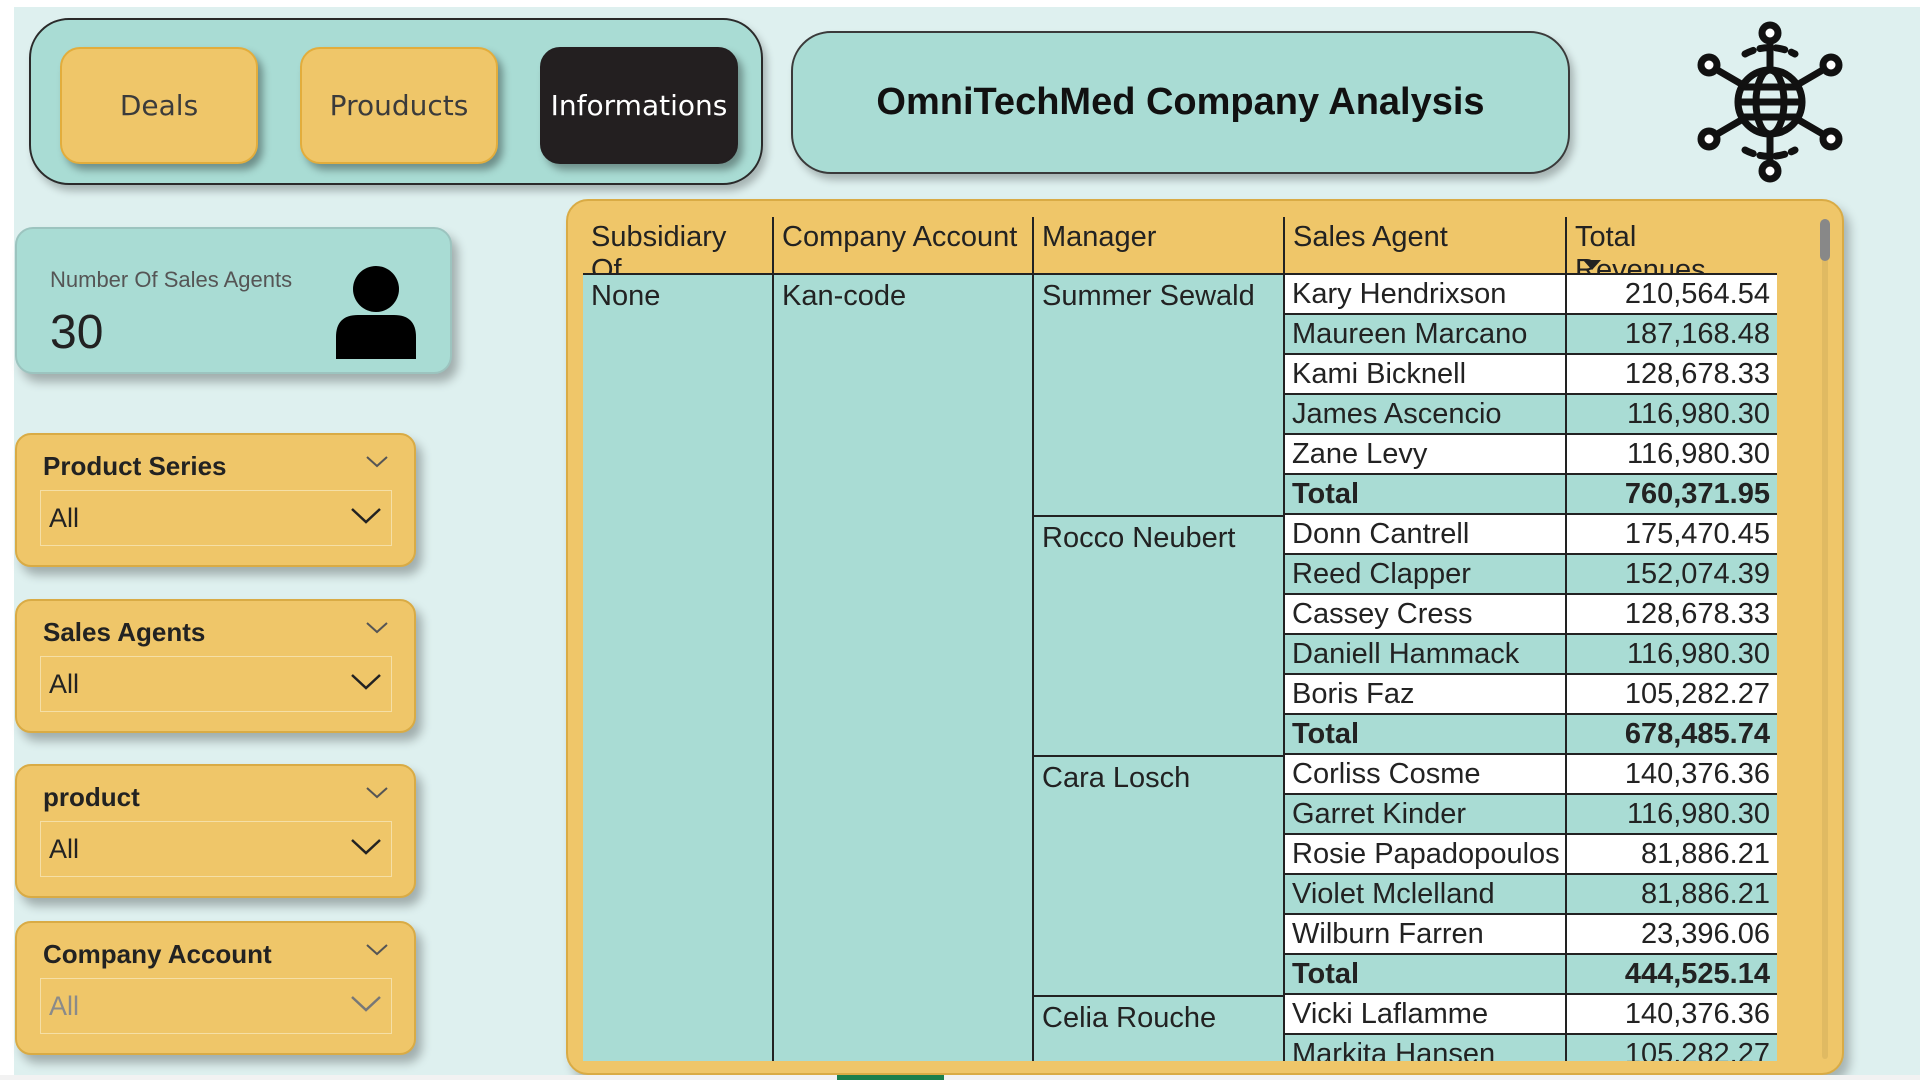 Image resolution: width=1920 pixels, height=1080 pixels. What do you see at coordinates (1825, 240) in the screenshot?
I see `scrollbar-thumb` at bounding box center [1825, 240].